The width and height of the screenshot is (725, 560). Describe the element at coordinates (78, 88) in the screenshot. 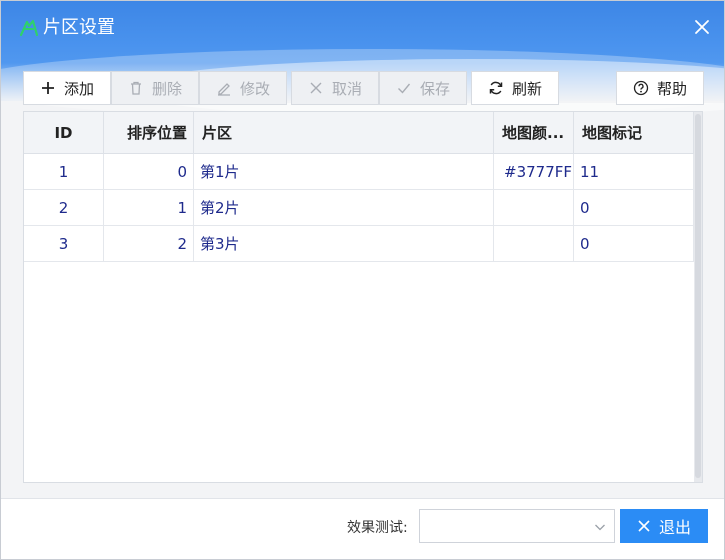

I see `add-button-label: 添加` at that location.